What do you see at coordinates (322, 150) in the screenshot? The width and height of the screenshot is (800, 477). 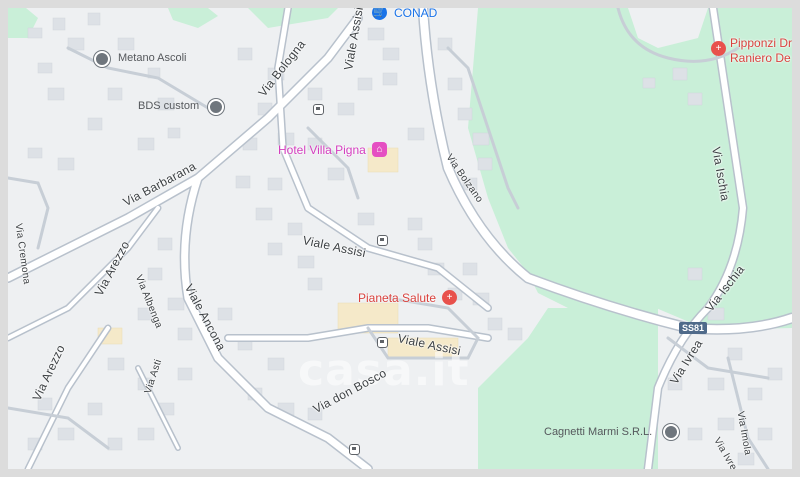 I see `poi-hotel-villa-pigna: Hotel Villa Pigna` at bounding box center [322, 150].